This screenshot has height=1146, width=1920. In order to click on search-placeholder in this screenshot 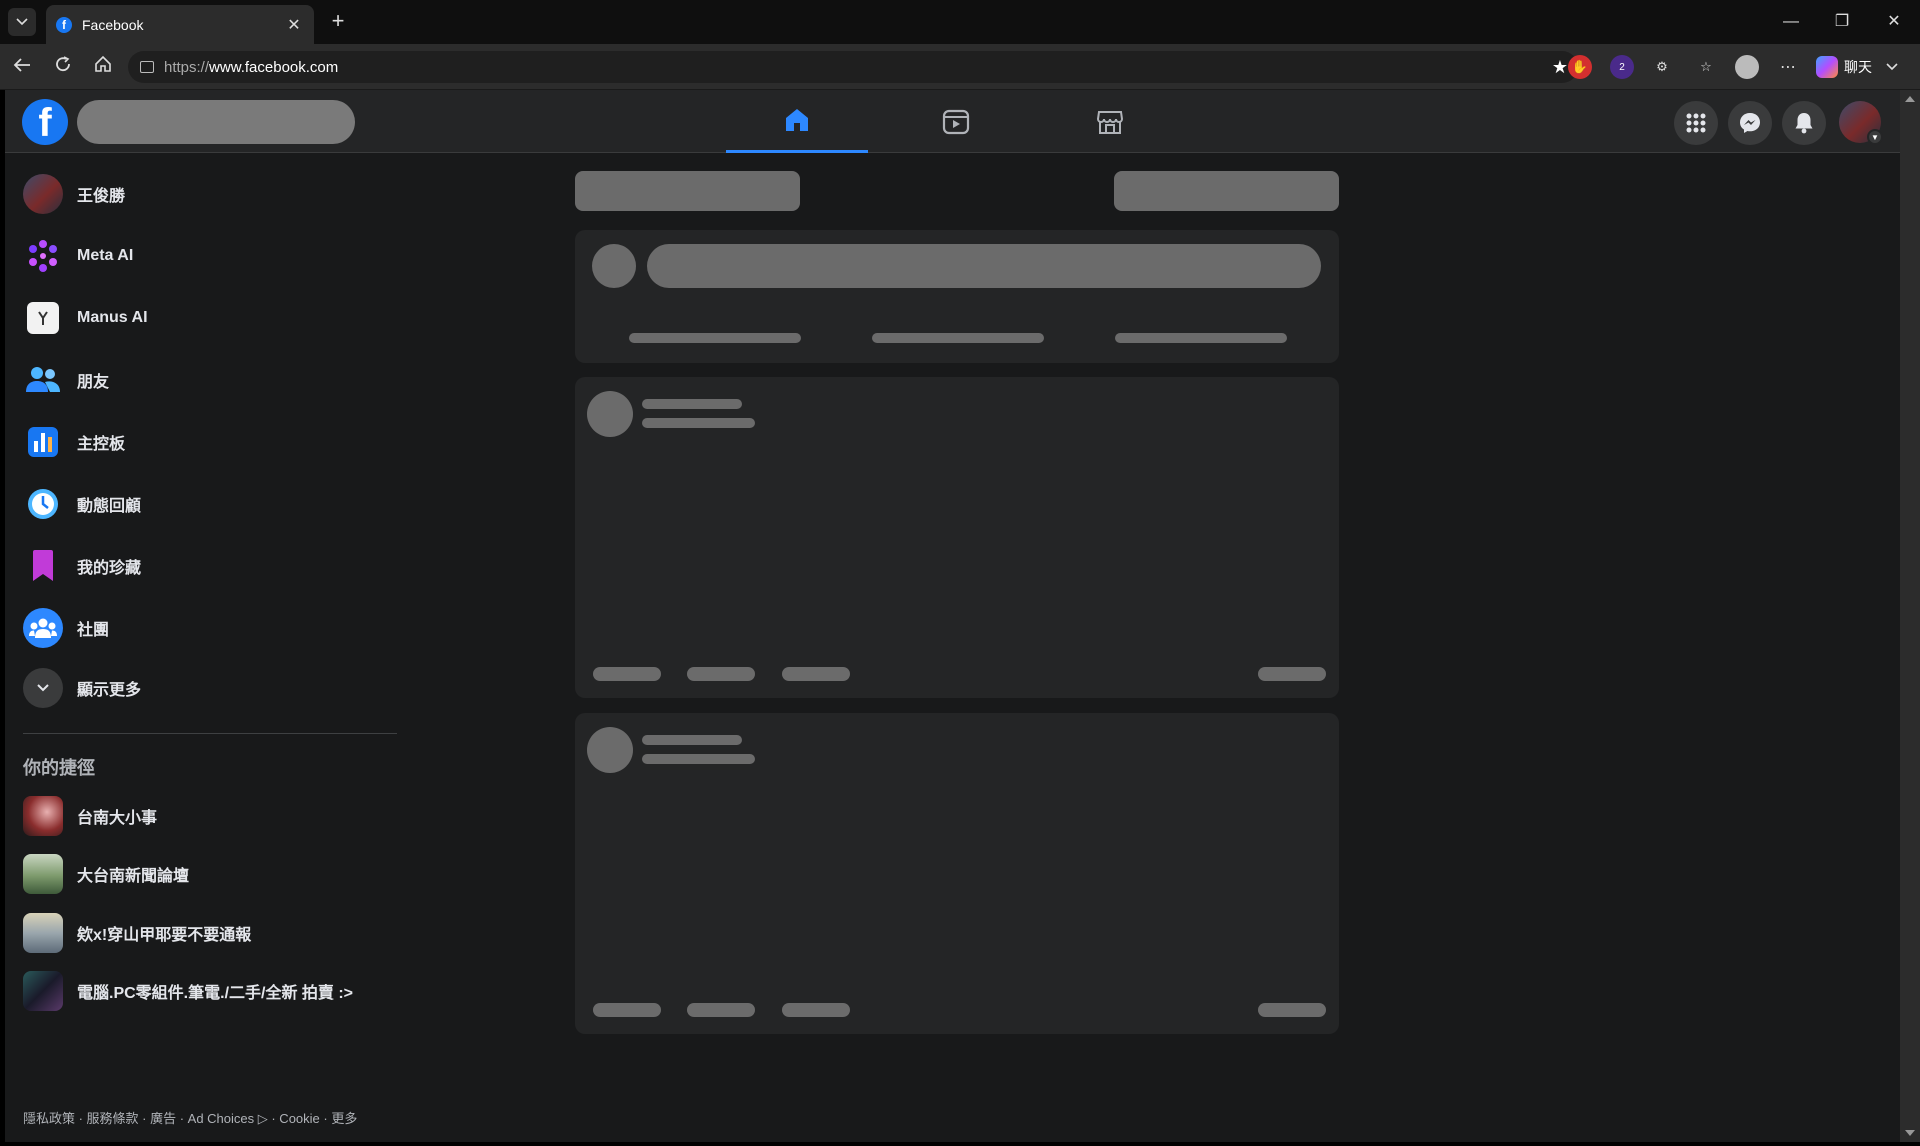, I will do `click(216, 122)`.